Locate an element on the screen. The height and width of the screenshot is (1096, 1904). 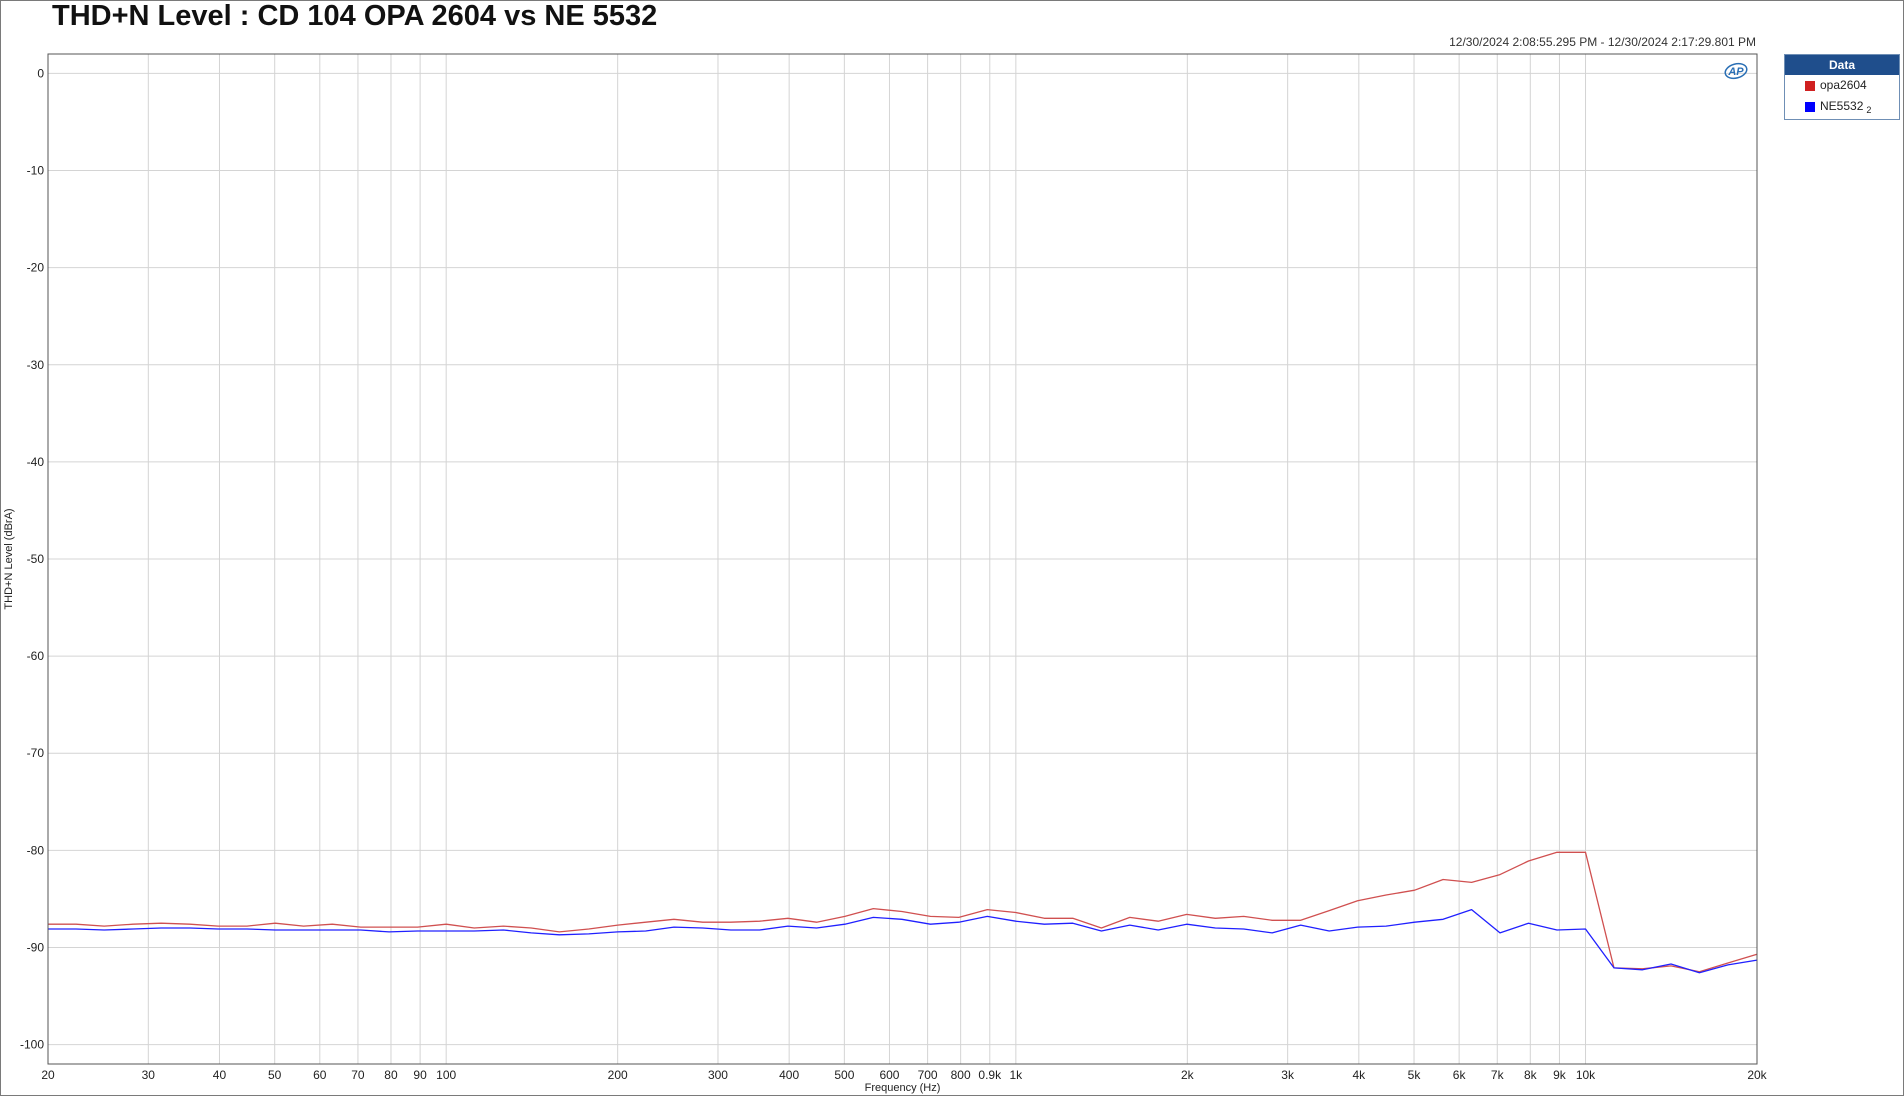
x-tick-label: 6k is located at coordinates (1460, 1075).